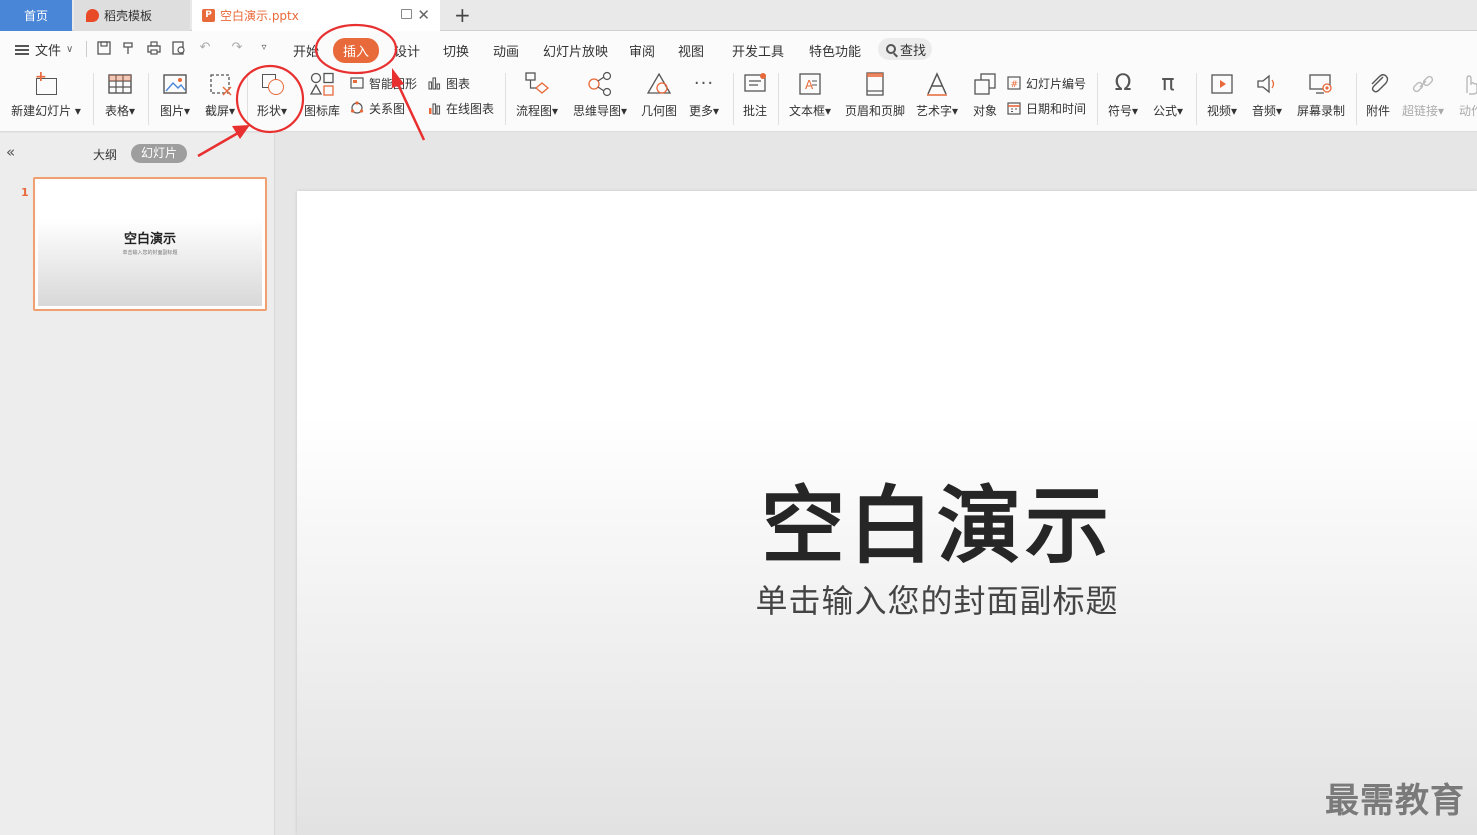 The height and width of the screenshot is (835, 1477). I want to click on slide-thumbnail: 空白演示 单击输入您的封面副标题, so click(150, 244).